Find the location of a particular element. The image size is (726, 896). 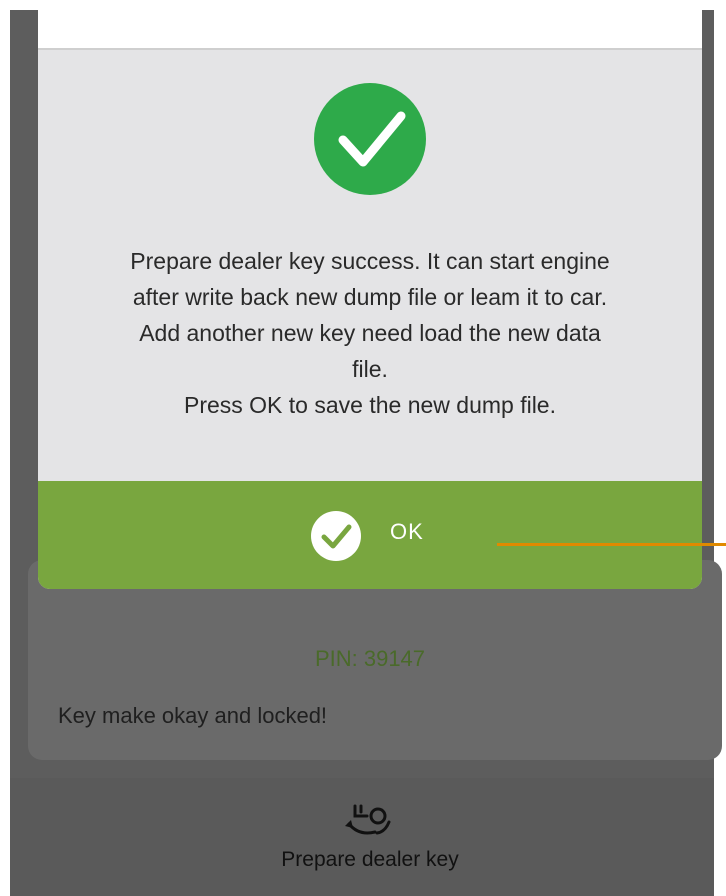

ok-button-label: OK is located at coordinates (407, 531).